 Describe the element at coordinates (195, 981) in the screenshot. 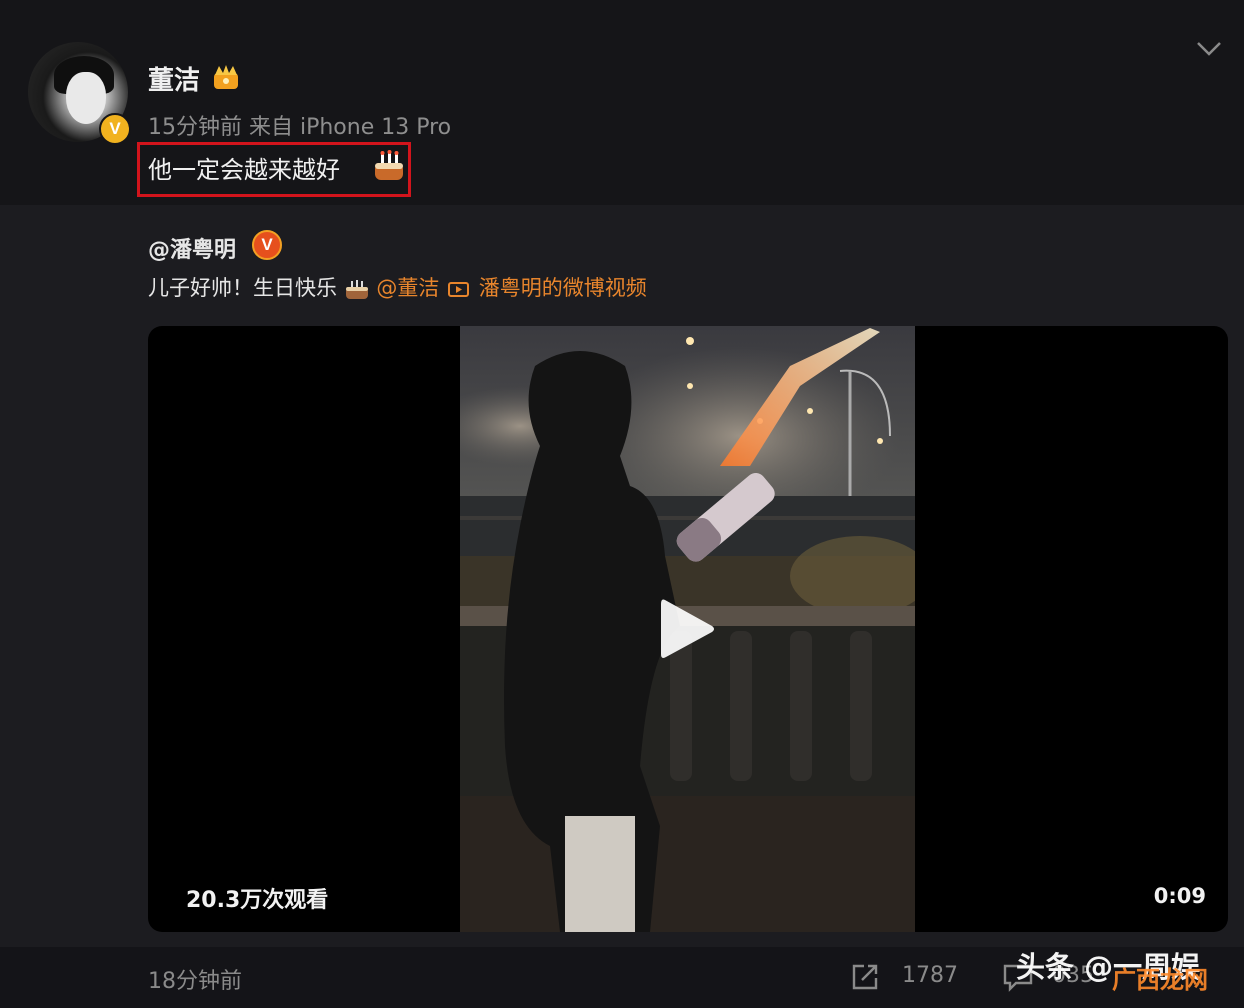

I see `repost-time: 18分钟前` at that location.